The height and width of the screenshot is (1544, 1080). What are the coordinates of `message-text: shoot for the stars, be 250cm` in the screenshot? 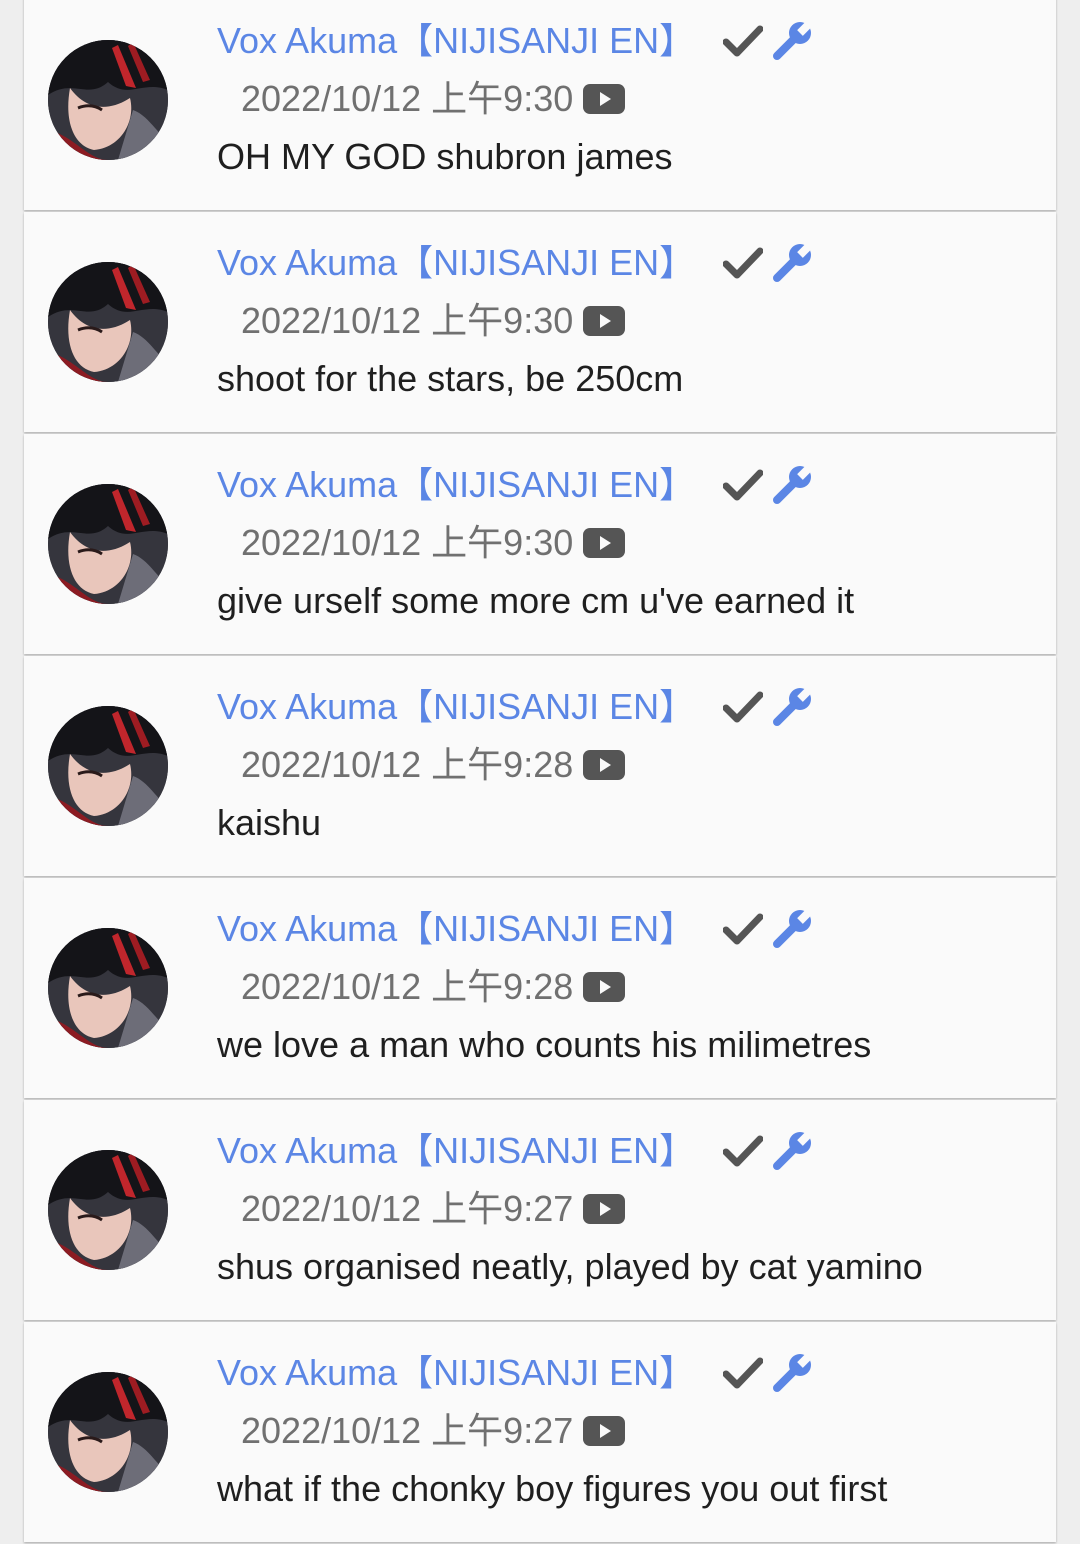 It's located at (450, 378).